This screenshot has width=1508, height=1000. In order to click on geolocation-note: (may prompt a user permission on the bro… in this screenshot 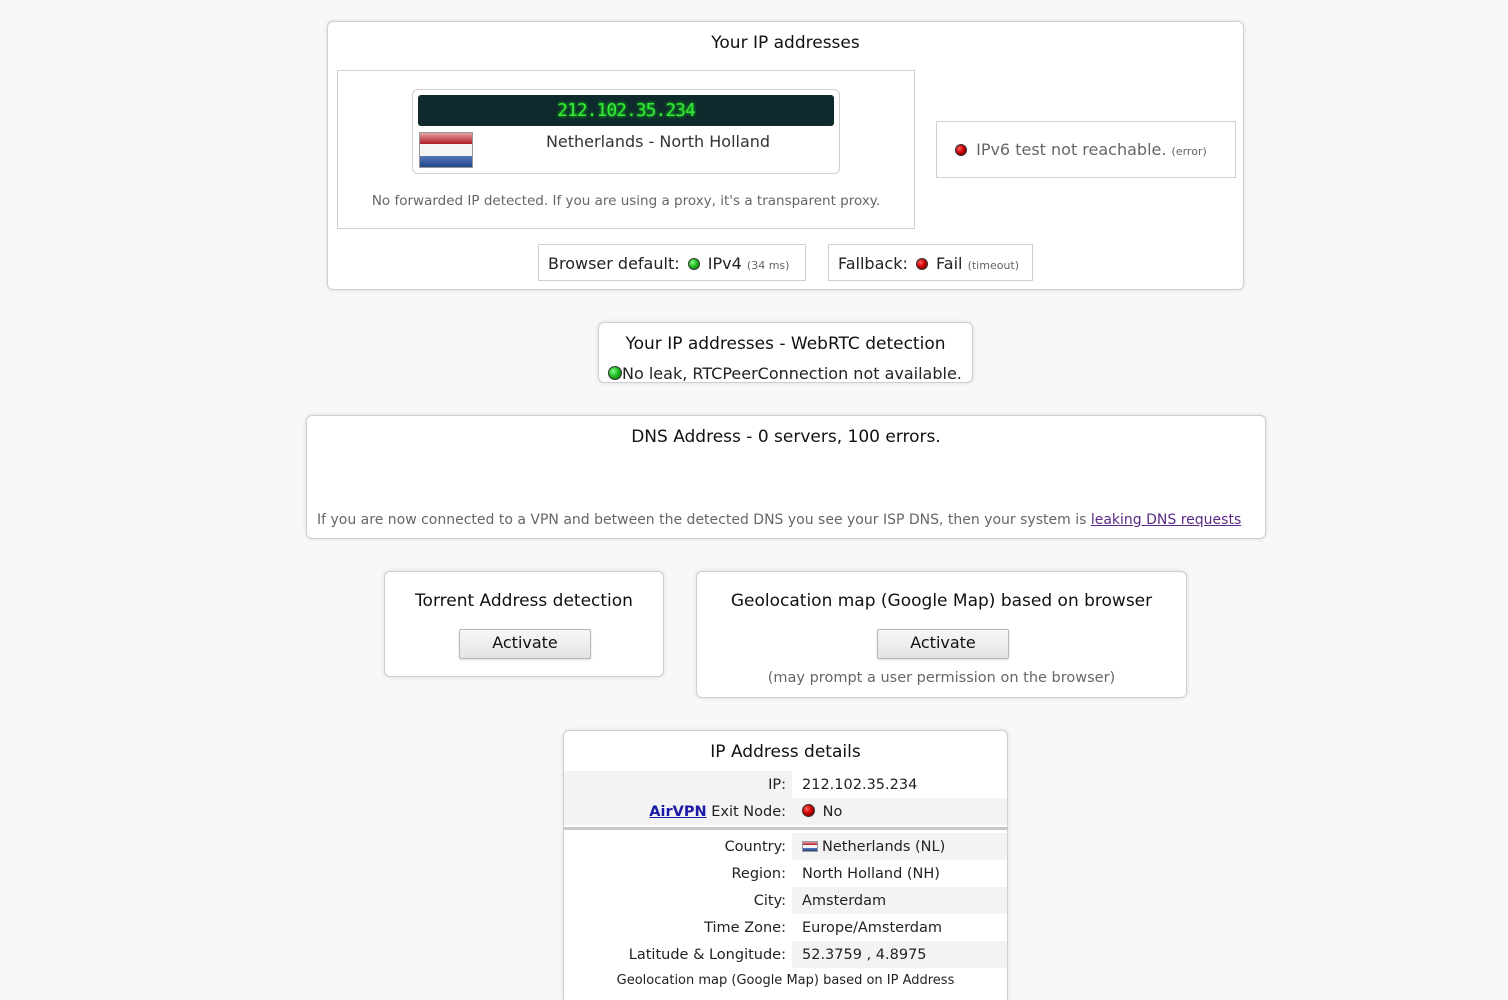, I will do `click(941, 678)`.